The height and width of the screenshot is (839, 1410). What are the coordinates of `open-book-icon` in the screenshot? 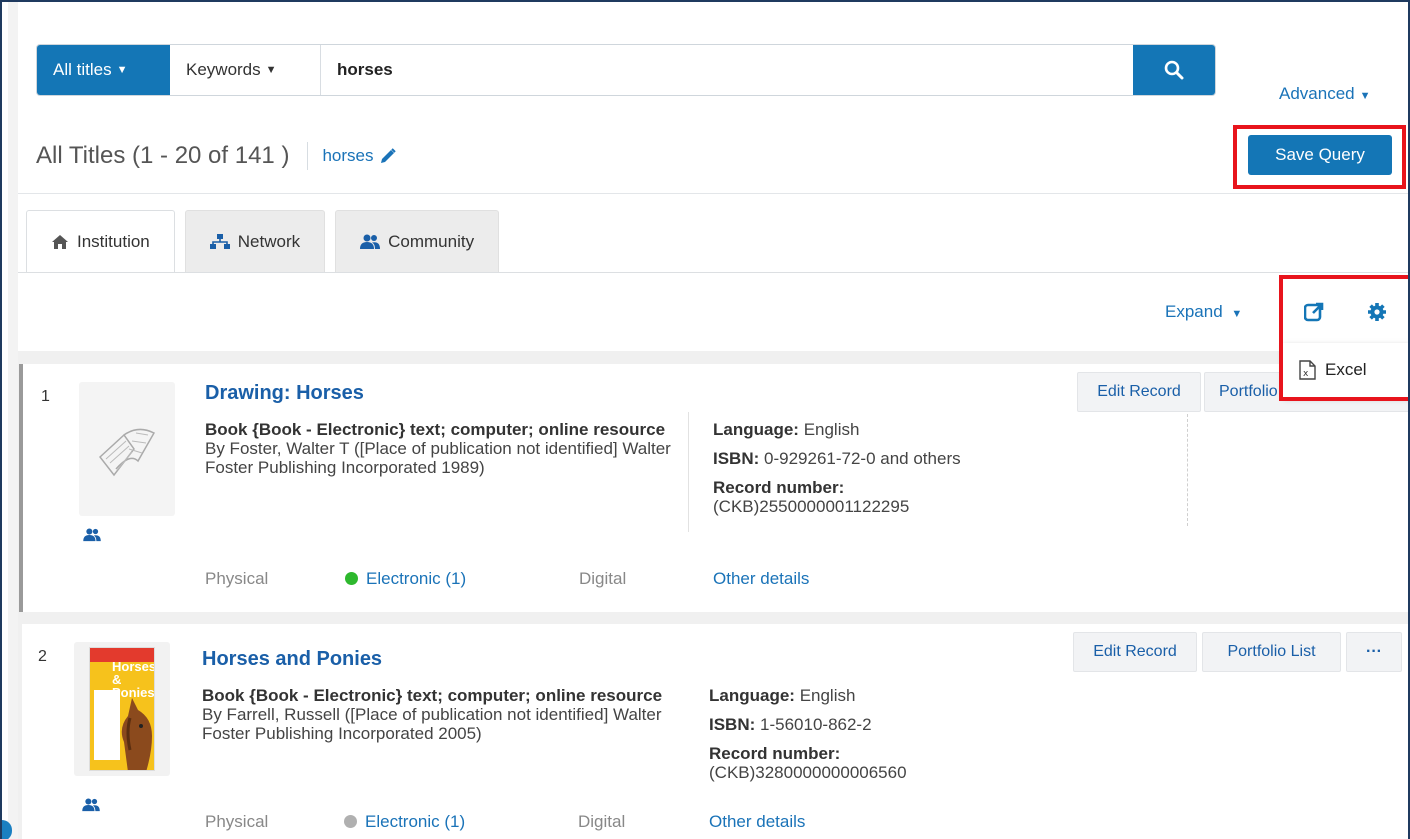 It's located at (127, 452).